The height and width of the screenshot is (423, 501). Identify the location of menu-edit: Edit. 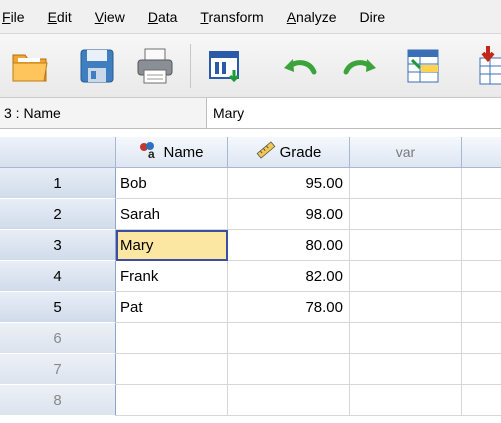
(59, 17).